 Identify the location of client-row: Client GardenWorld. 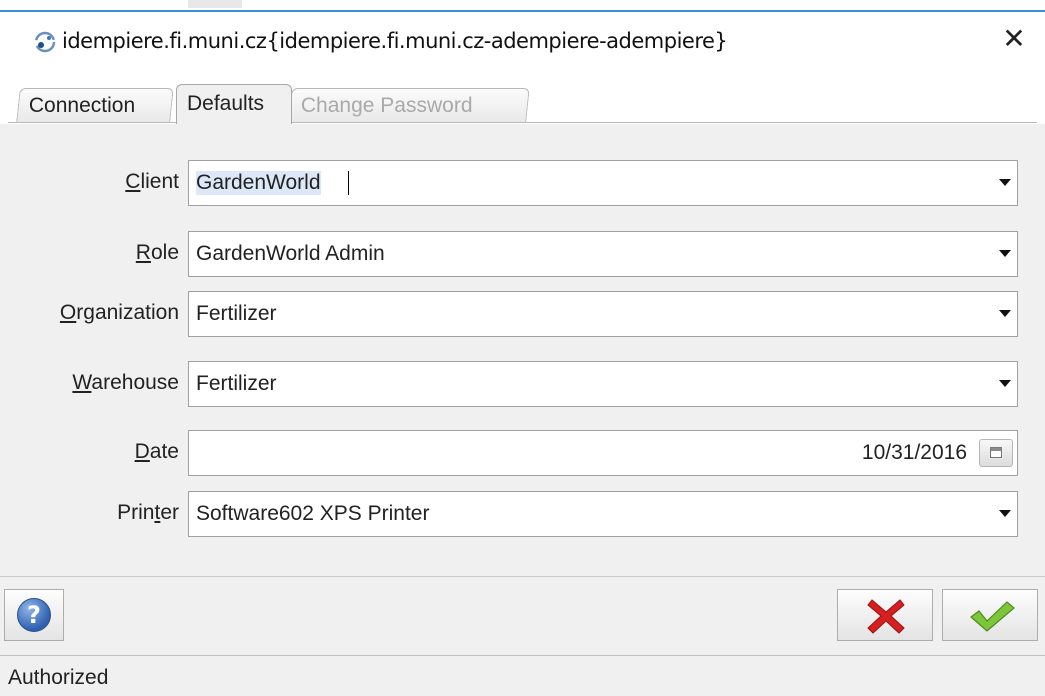
(522, 183).